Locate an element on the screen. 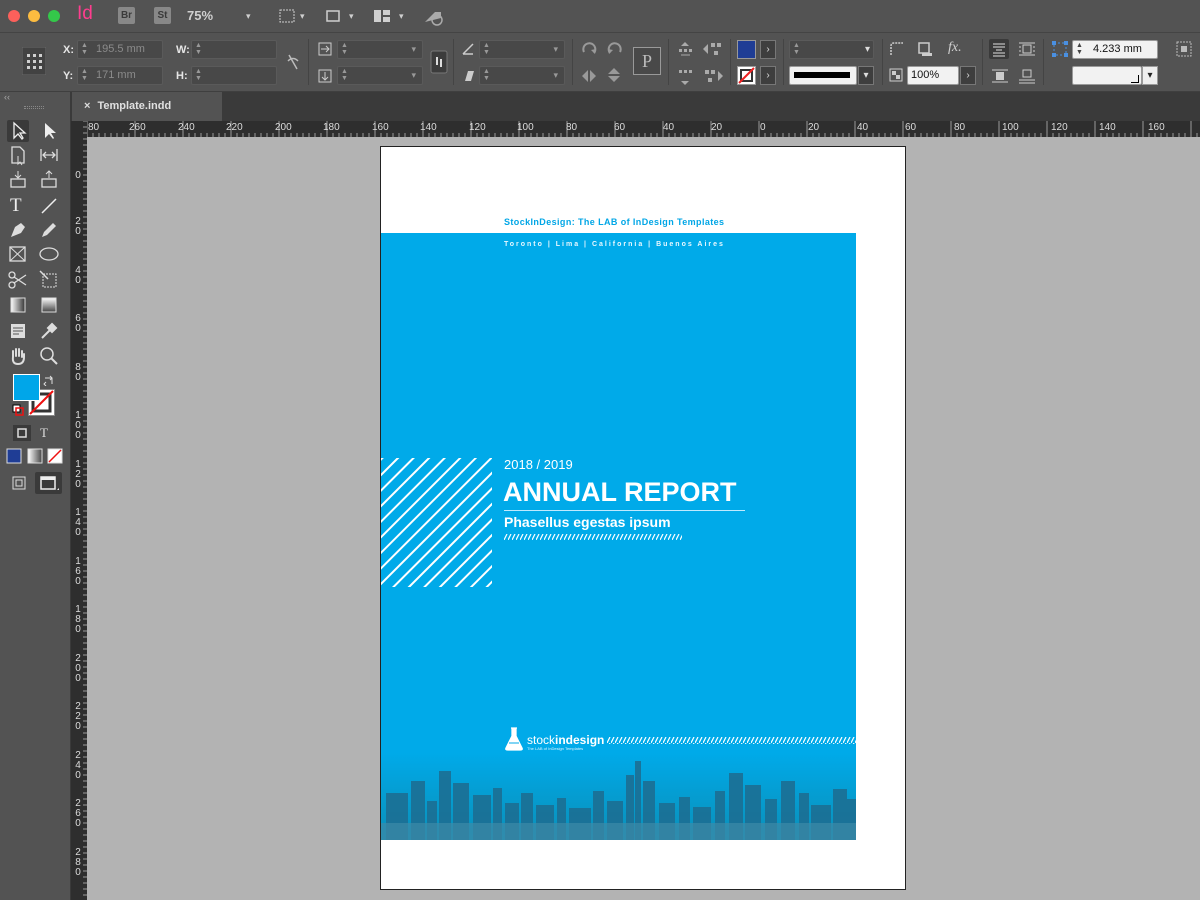 The image size is (1200, 900). page-tool is located at coordinates (18, 155).